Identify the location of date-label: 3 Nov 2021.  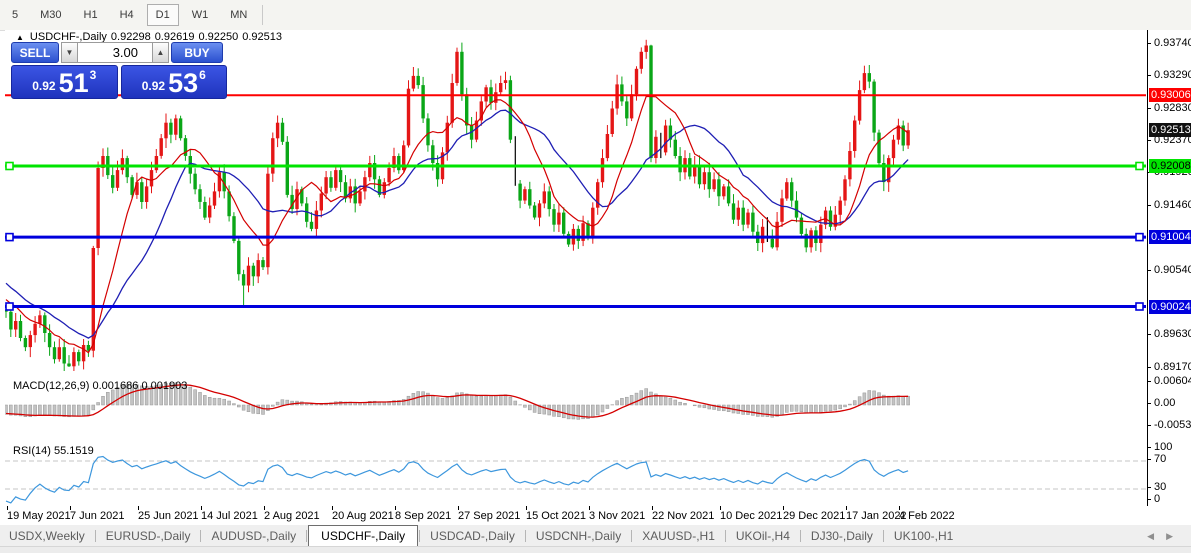
(617, 516).